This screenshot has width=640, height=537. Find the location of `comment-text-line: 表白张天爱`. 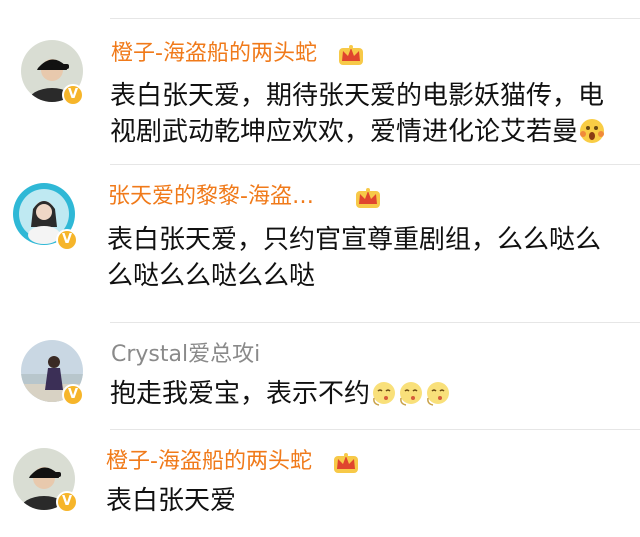

comment-text-line: 表白张天爱 is located at coordinates (171, 501).